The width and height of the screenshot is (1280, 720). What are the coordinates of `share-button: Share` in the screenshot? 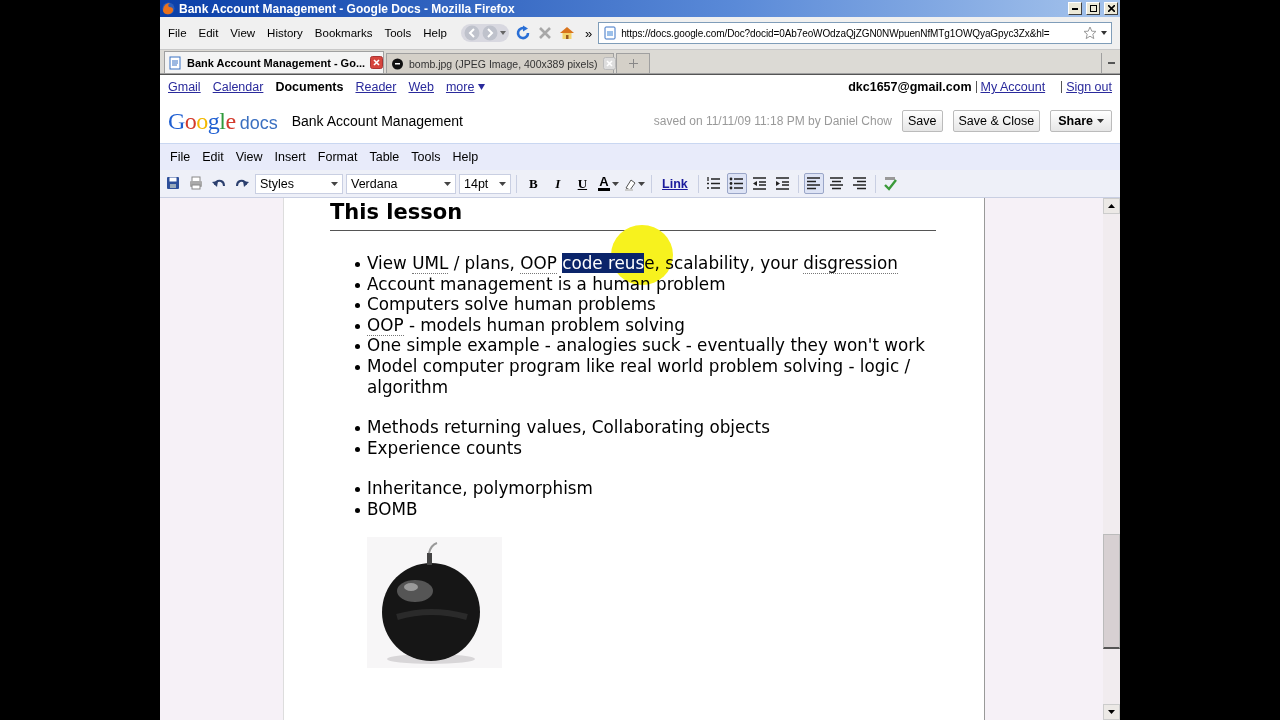 It's located at (1081, 121).